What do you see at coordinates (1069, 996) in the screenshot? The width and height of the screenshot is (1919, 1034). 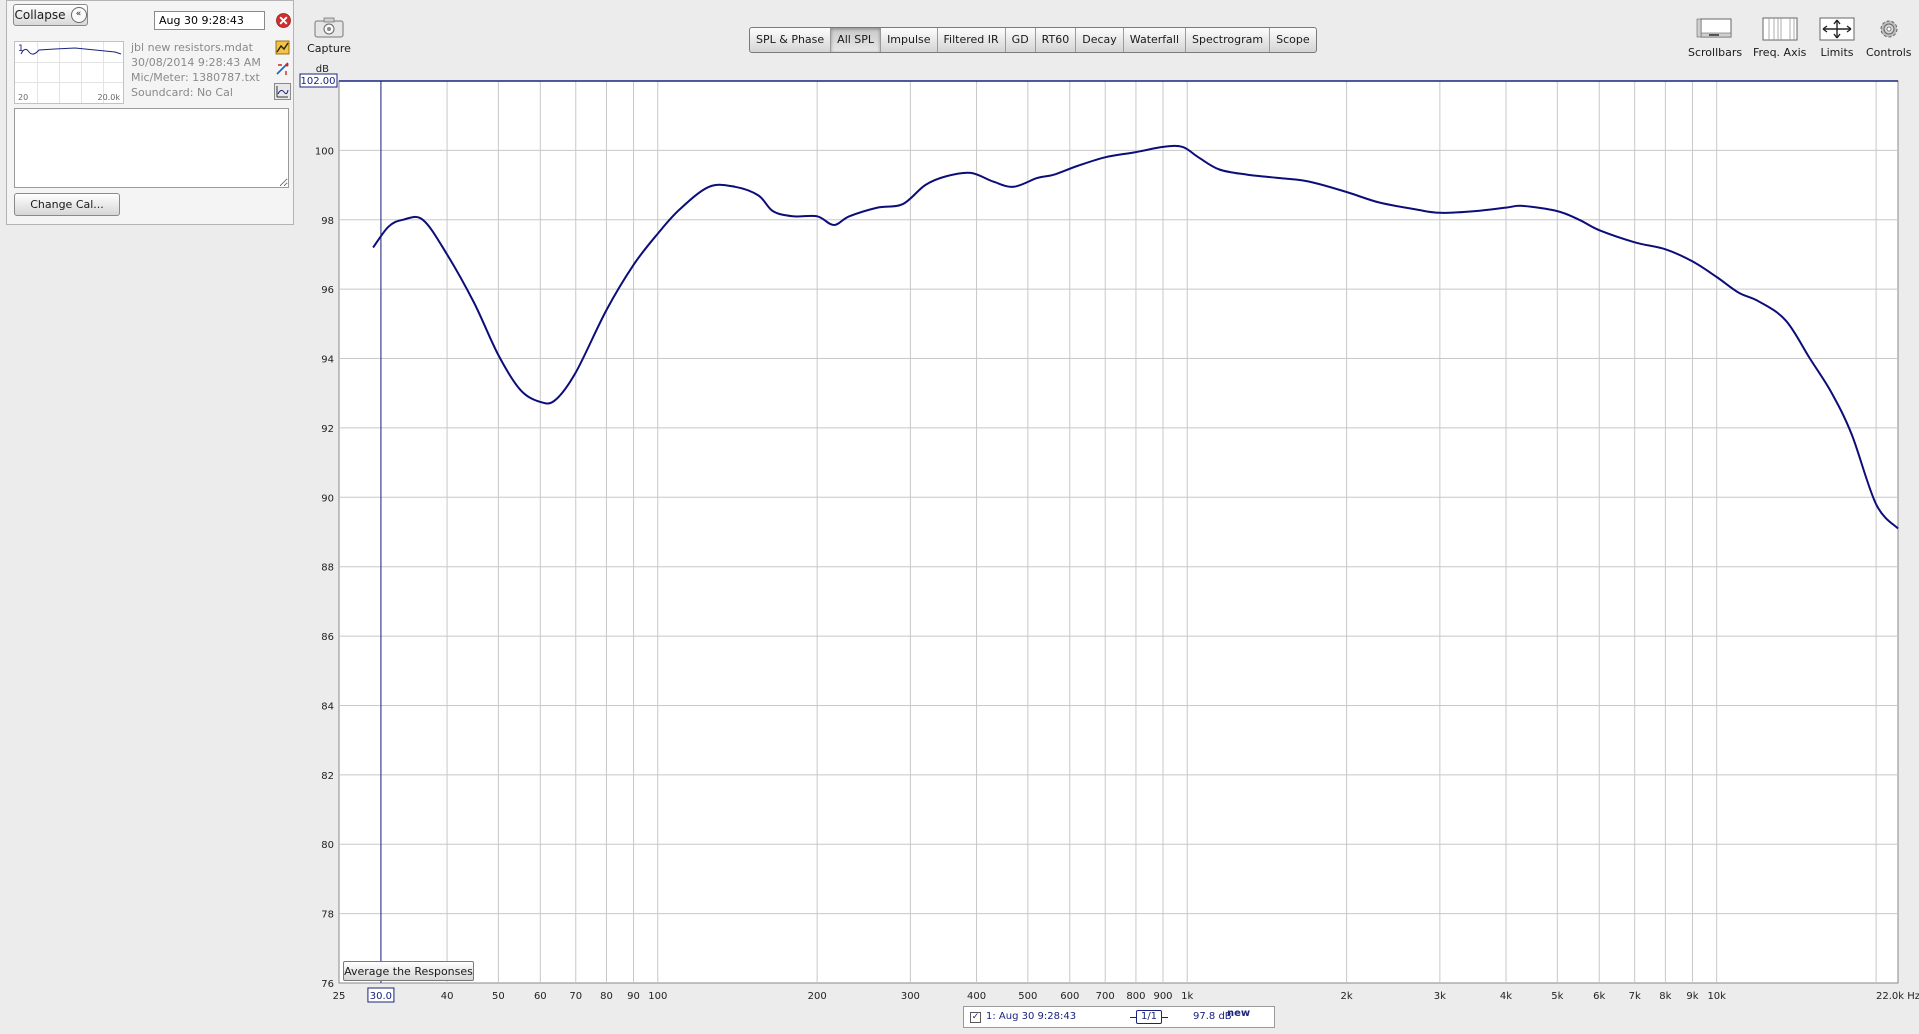 I see `x-tick-label: 600` at bounding box center [1069, 996].